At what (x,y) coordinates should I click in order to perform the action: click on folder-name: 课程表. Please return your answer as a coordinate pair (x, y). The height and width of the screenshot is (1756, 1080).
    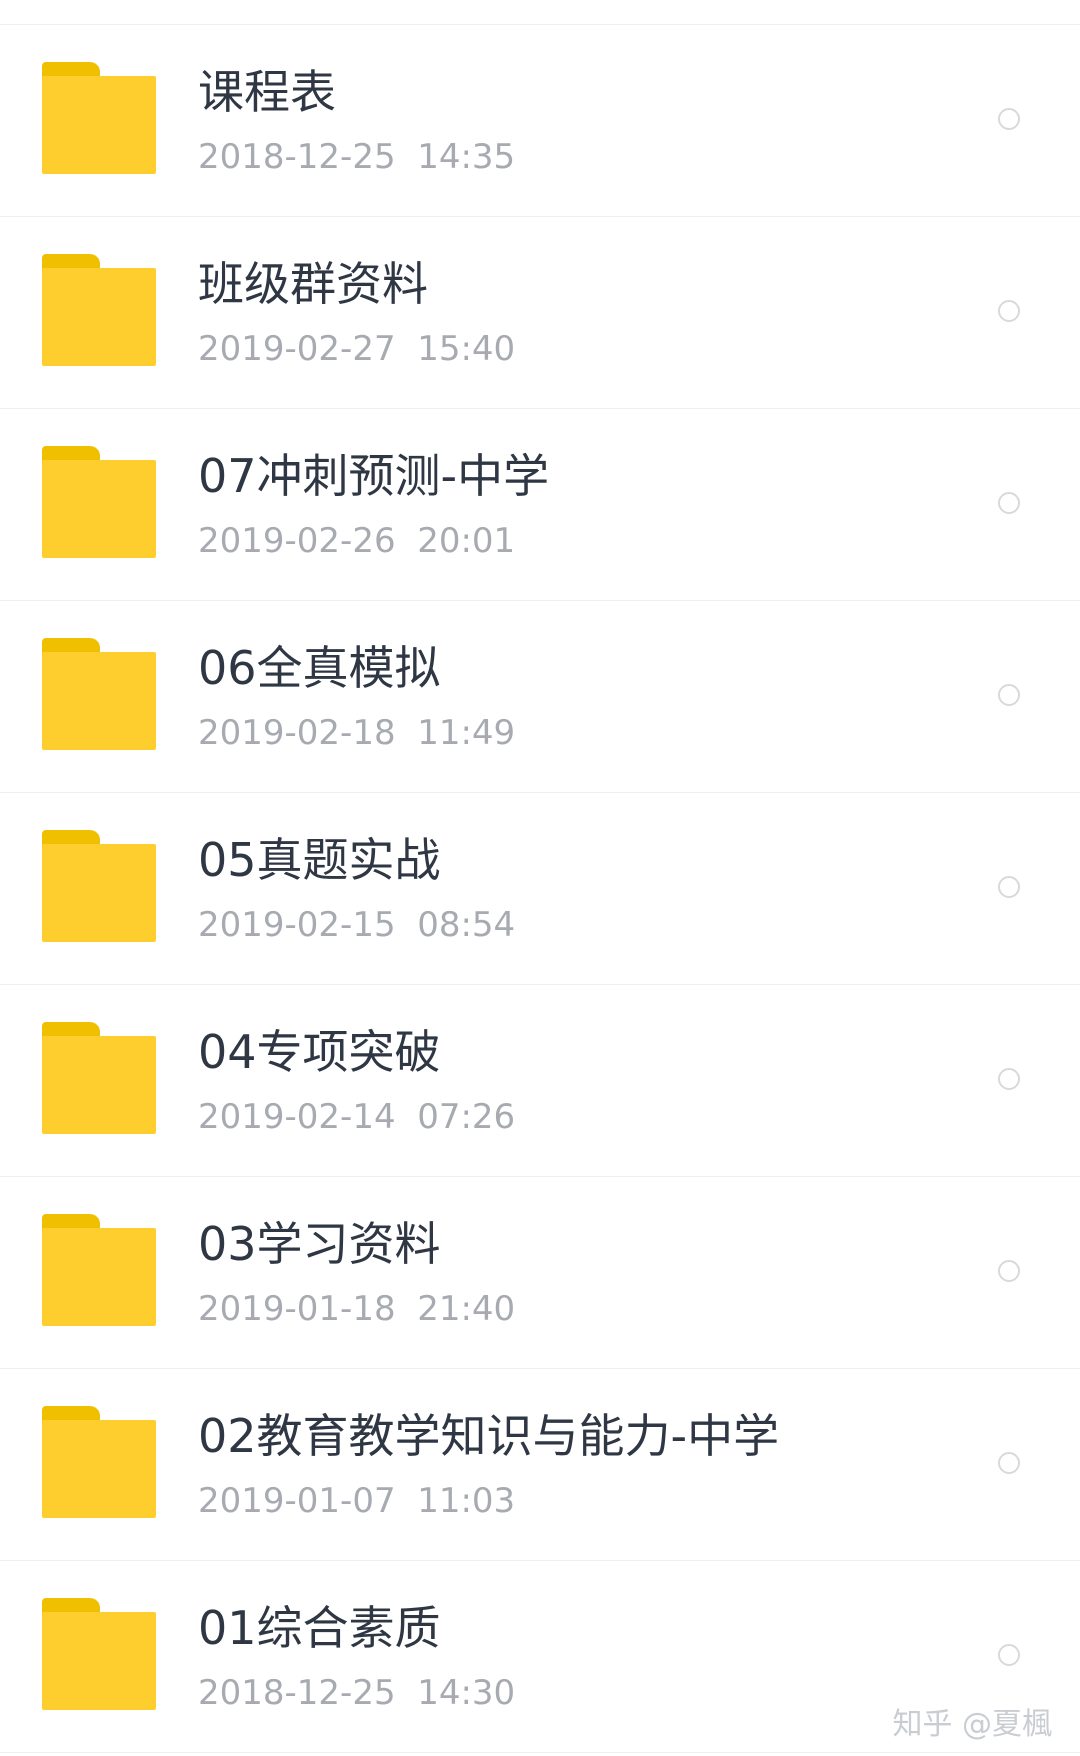
    Looking at the image, I should click on (267, 92).